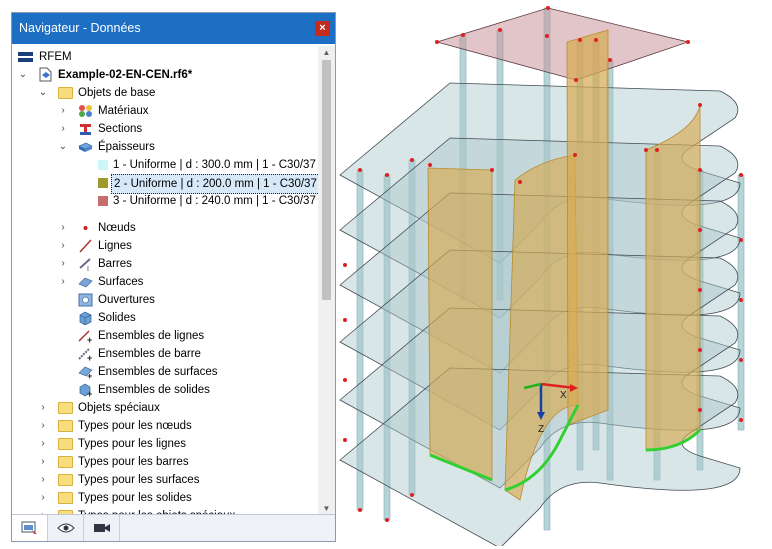  Describe the element at coordinates (587, 227) in the screenshot. I see `wall-core` at that location.